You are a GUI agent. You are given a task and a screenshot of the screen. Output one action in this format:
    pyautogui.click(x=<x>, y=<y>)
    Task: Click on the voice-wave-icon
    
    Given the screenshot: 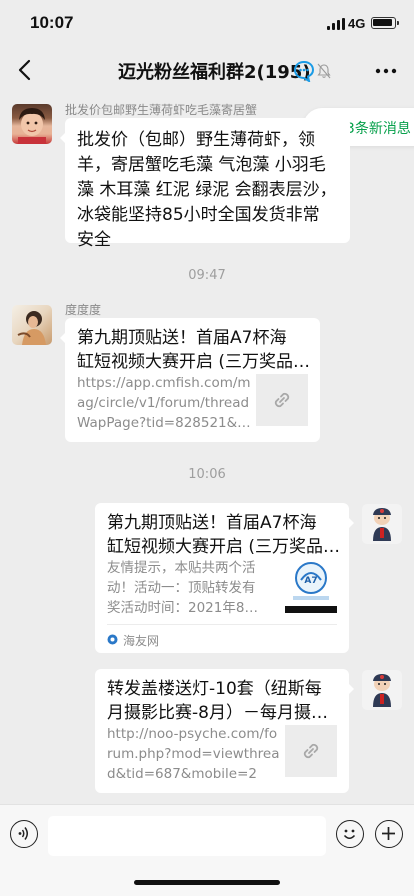 What is the action you would take?
    pyautogui.click(x=23, y=833)
    